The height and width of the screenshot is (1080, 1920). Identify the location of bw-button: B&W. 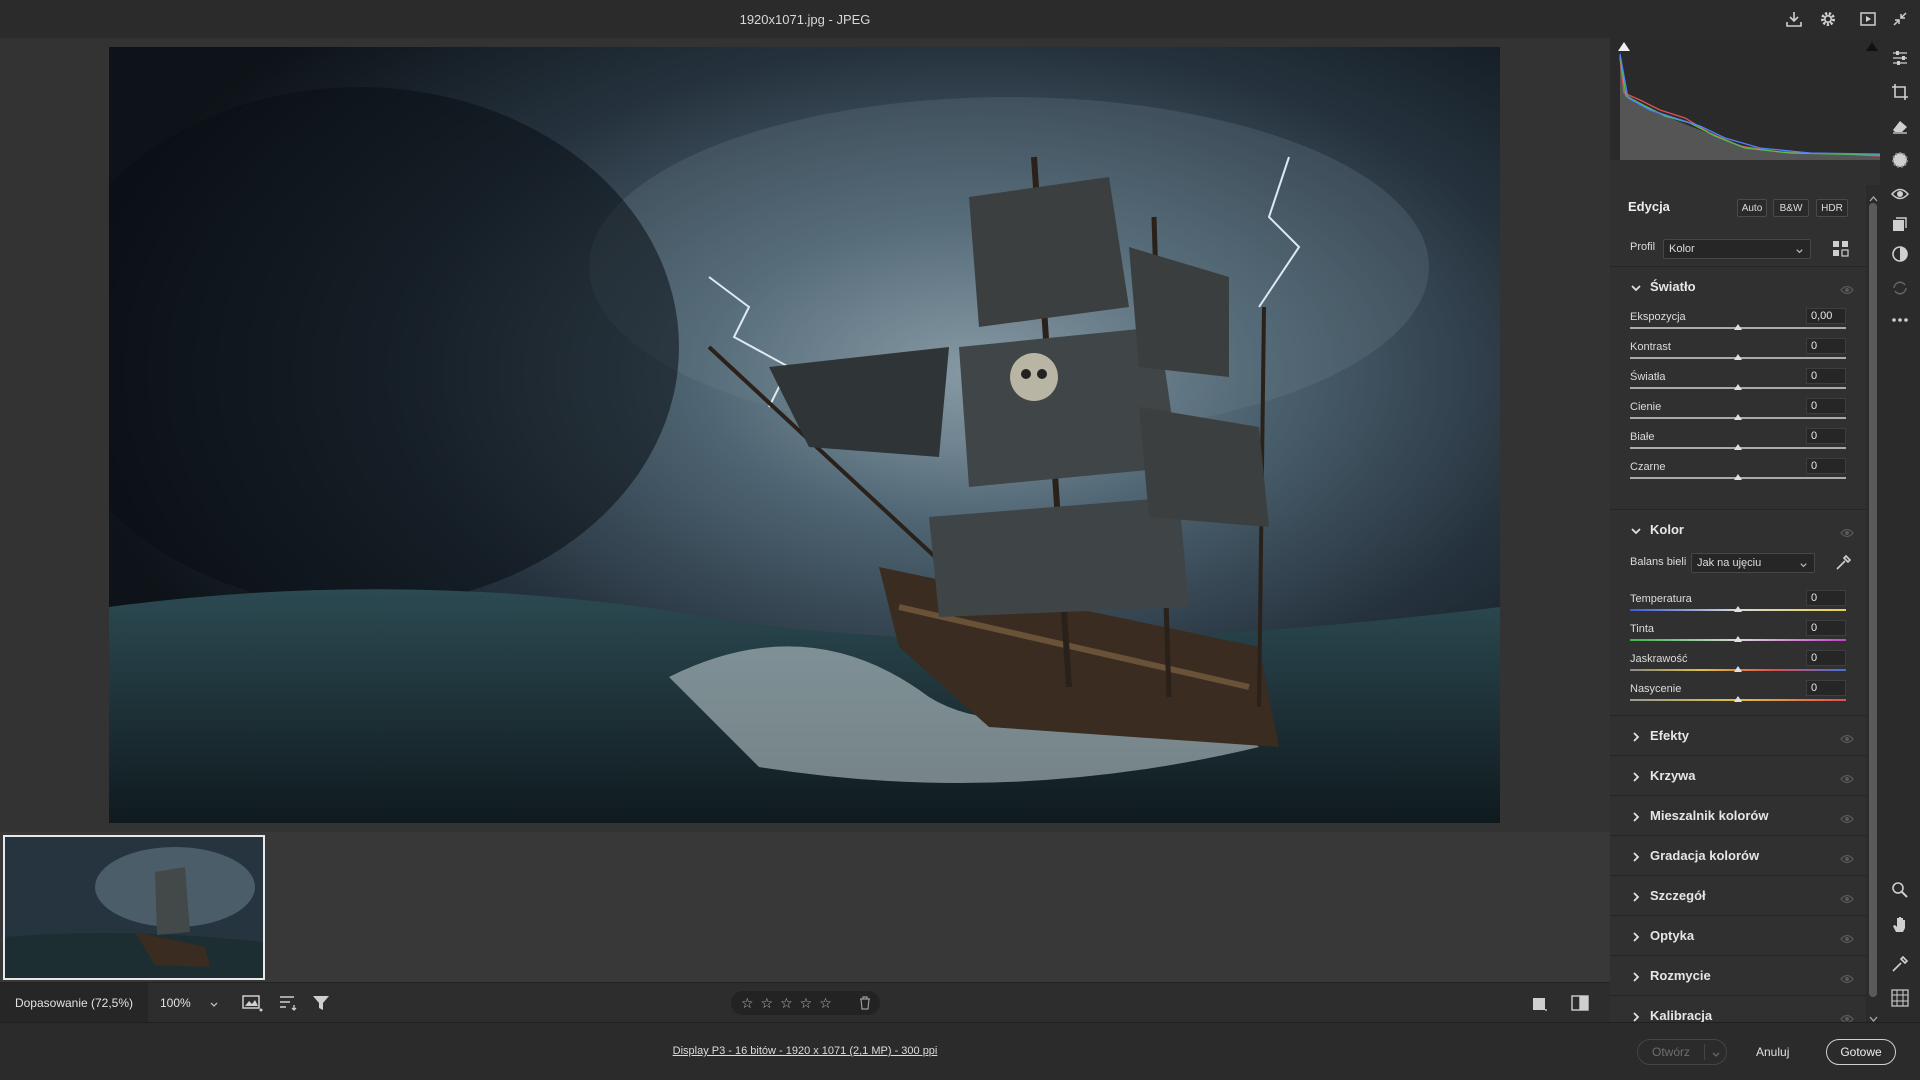
(1791, 208).